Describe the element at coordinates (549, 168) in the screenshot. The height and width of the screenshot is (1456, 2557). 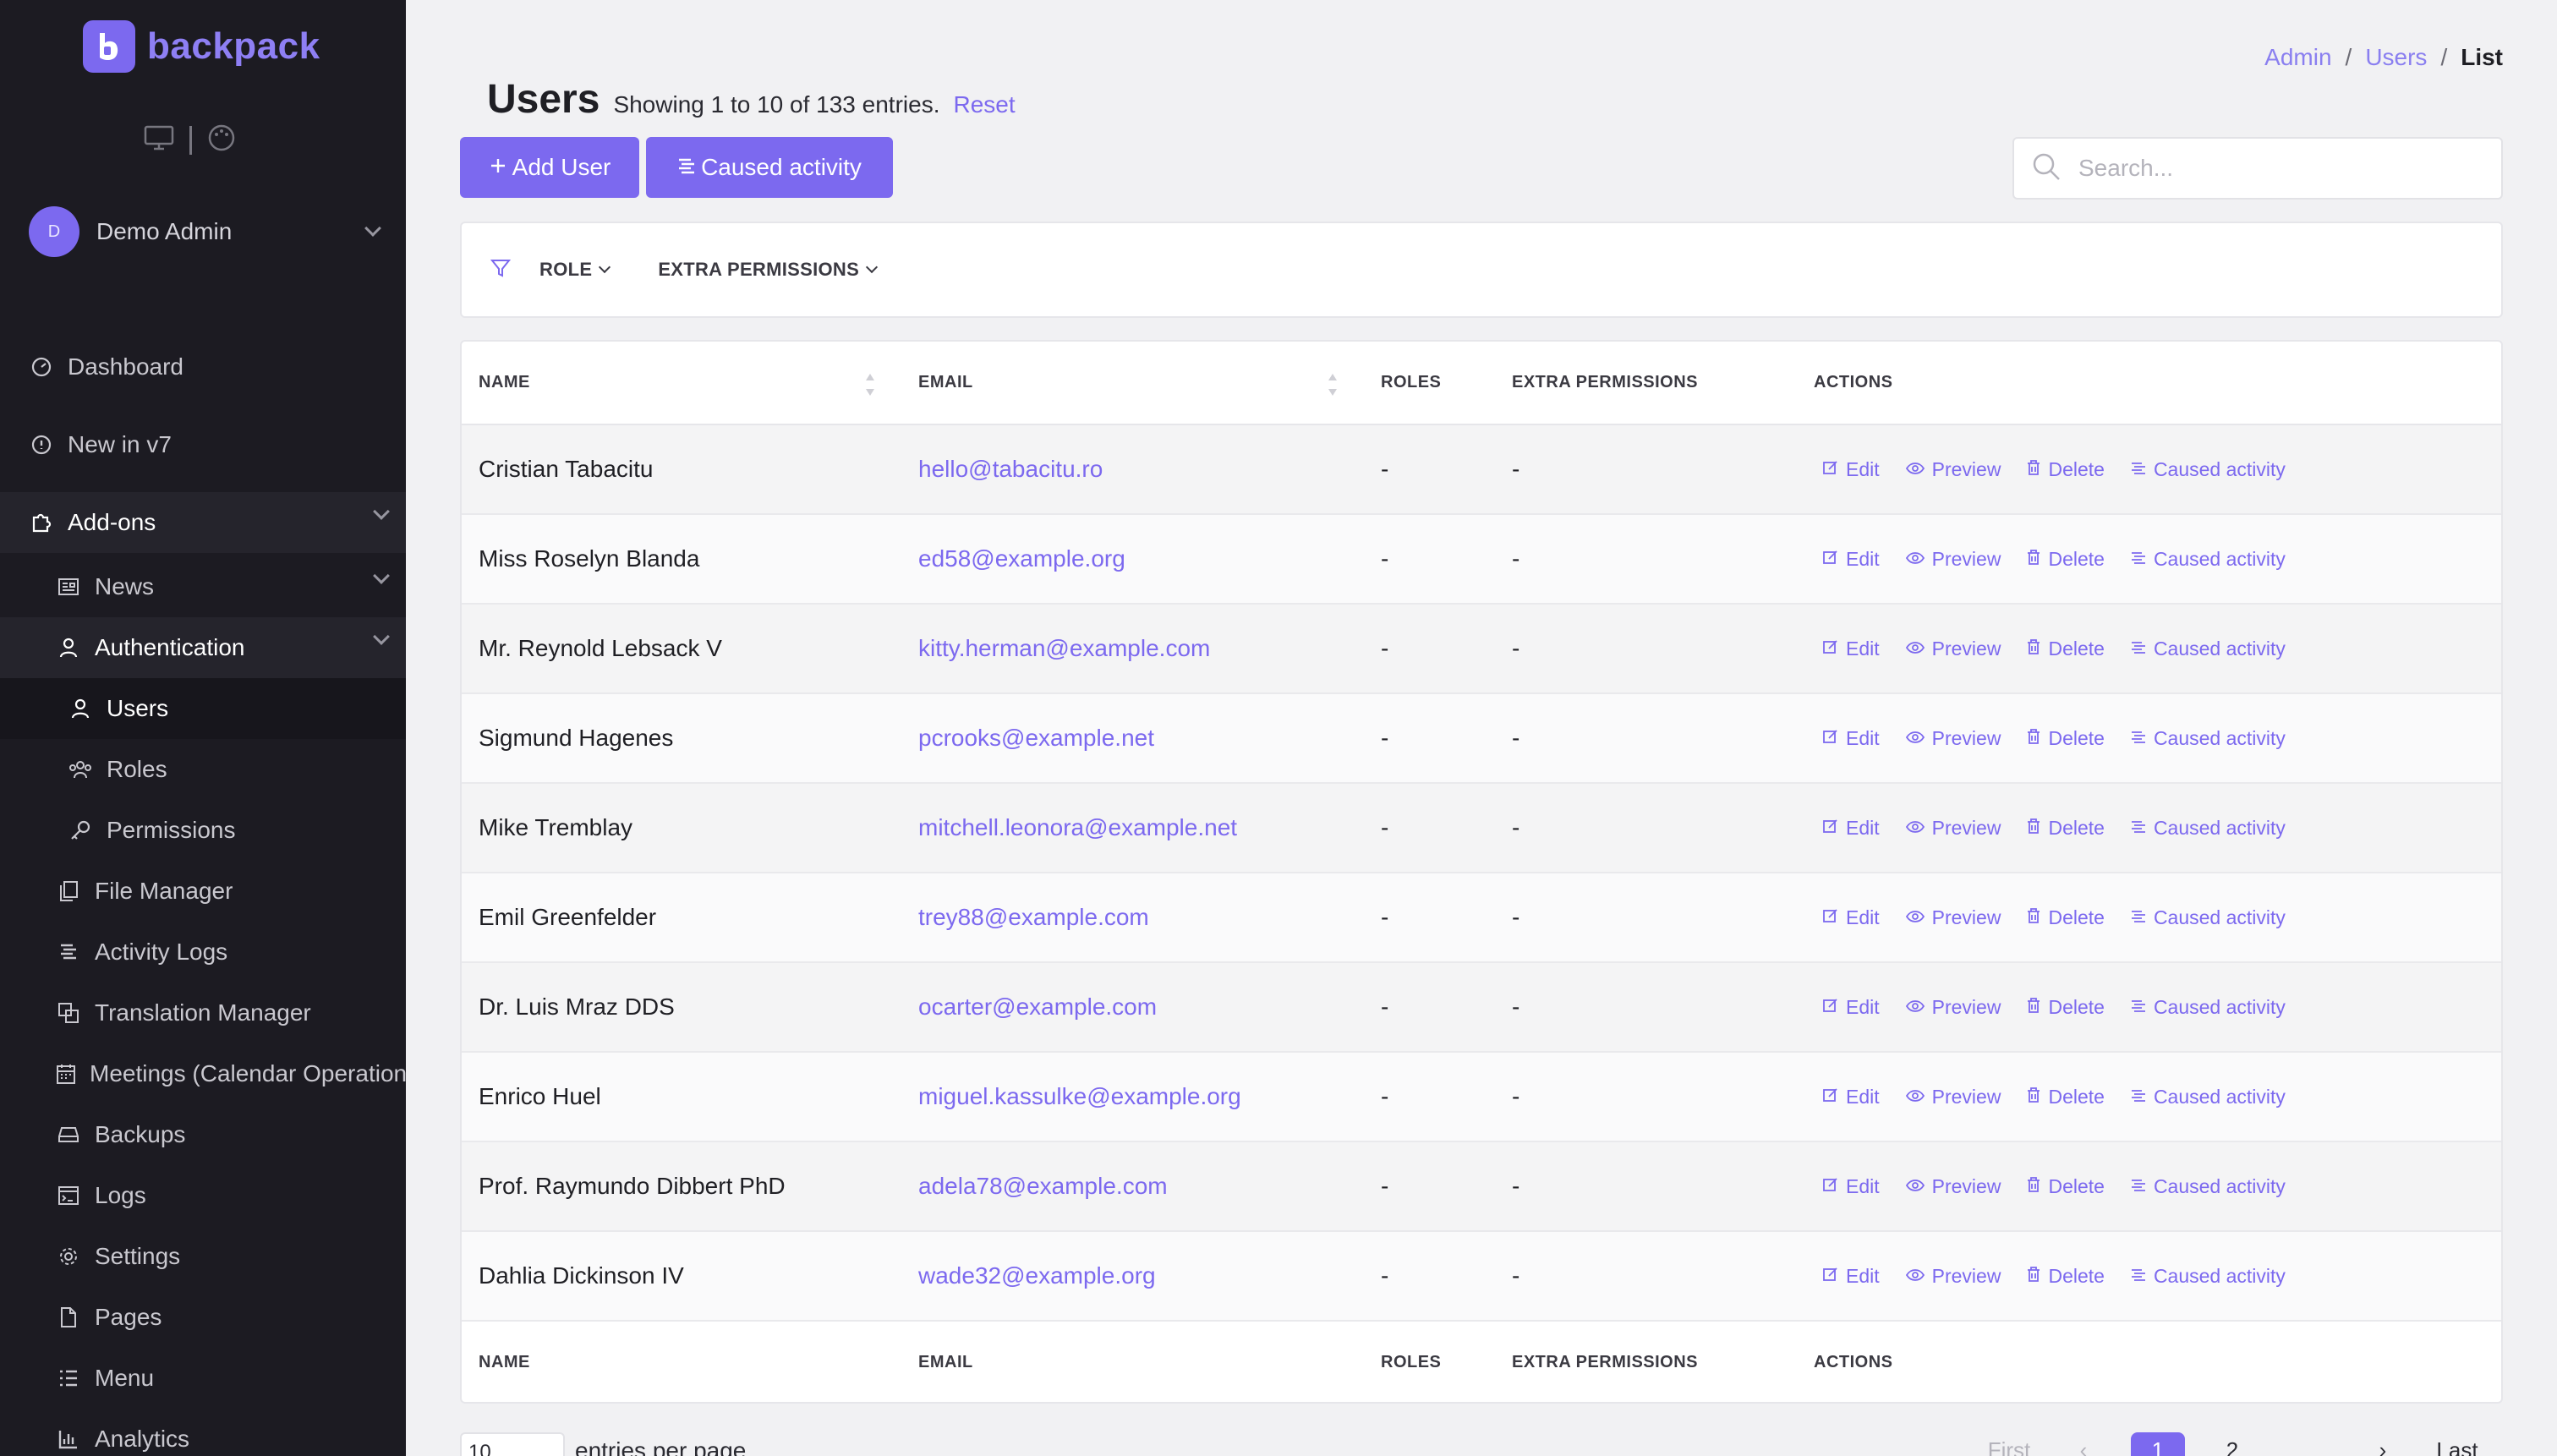
I see `add-user-button: Add User` at that location.